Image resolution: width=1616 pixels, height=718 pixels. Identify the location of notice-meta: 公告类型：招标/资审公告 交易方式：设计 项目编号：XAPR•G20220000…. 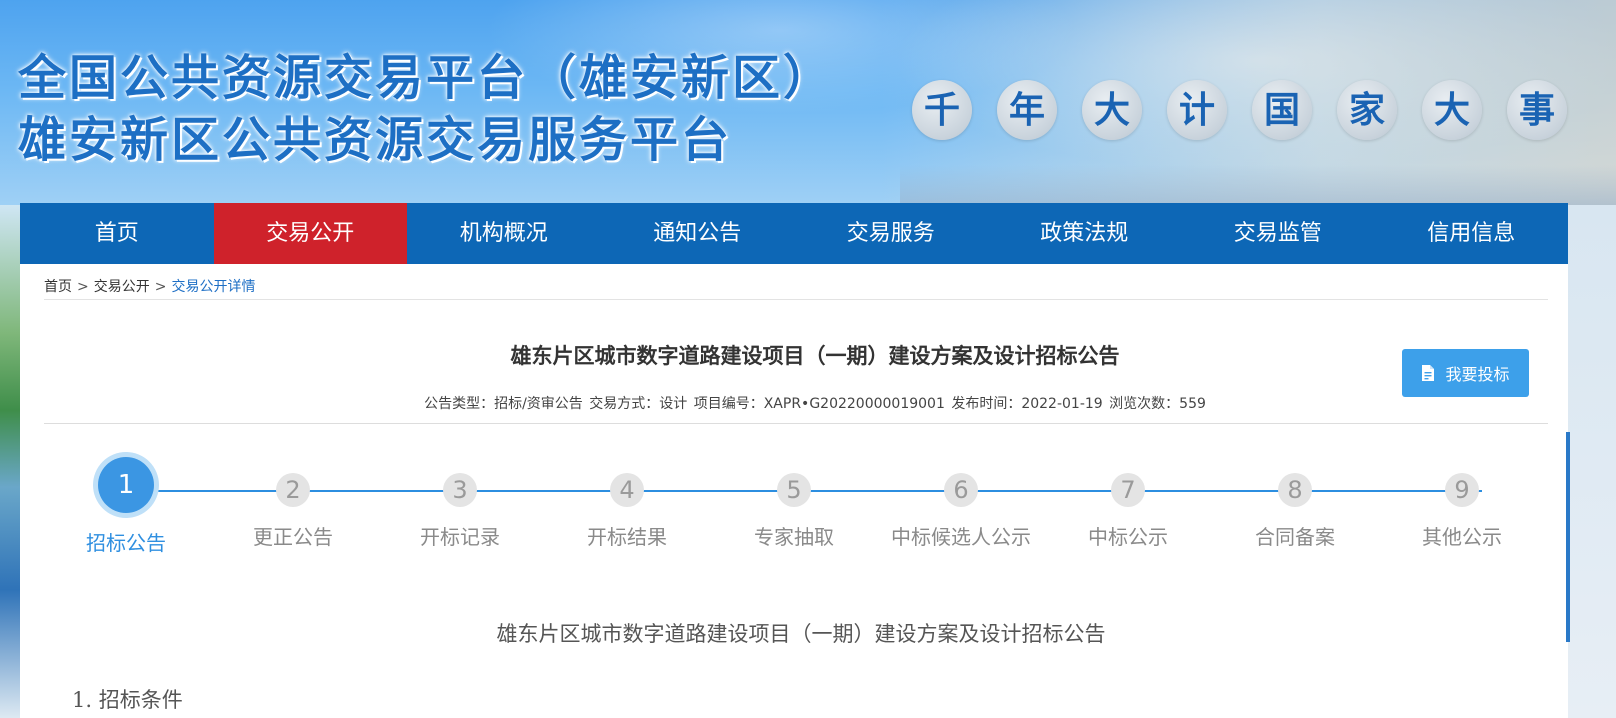
(794, 403).